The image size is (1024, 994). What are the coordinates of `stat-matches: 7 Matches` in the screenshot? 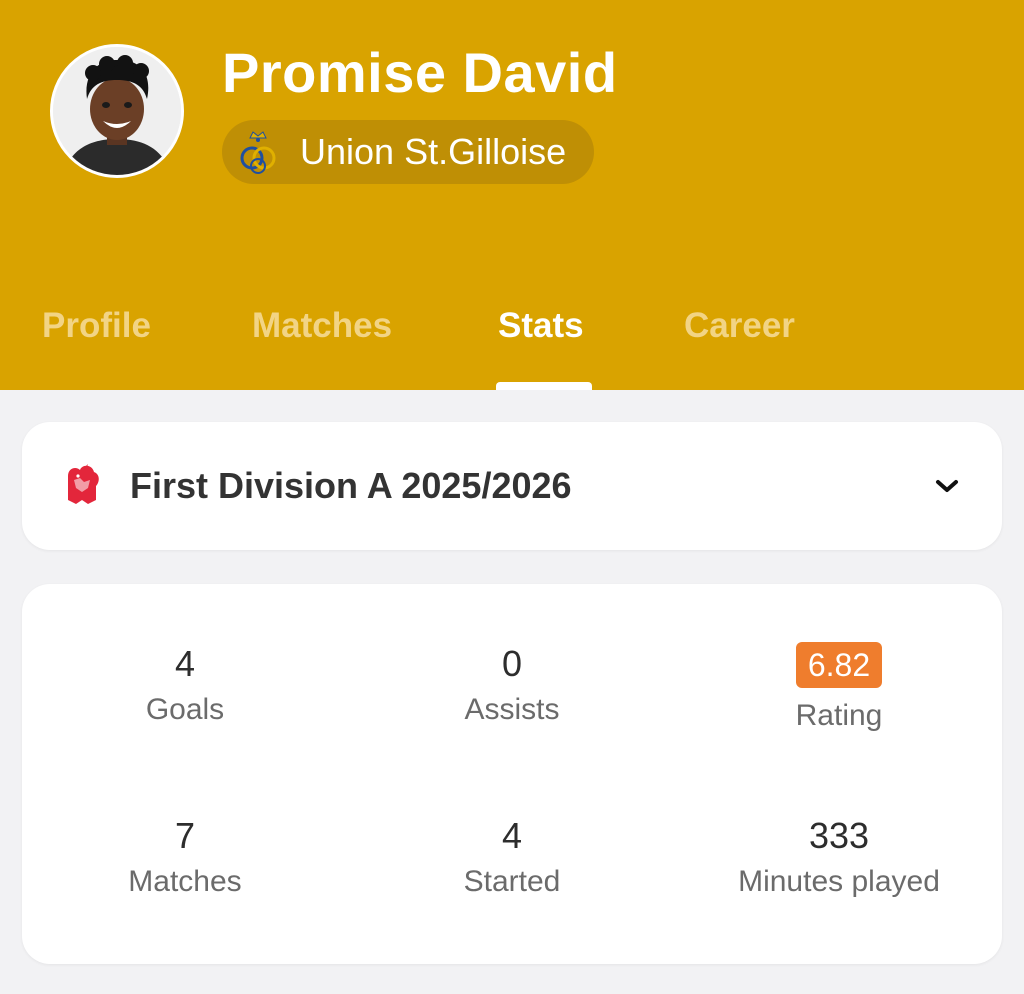 It's located at (185, 856).